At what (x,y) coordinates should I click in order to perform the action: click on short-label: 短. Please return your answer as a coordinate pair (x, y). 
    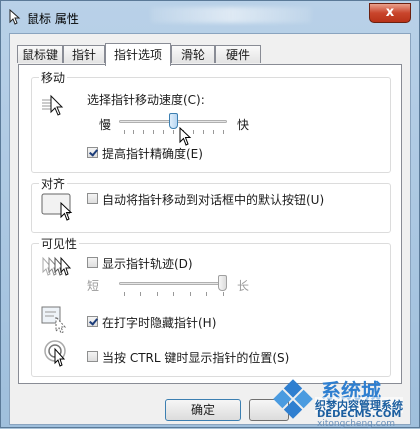
    Looking at the image, I should click on (93, 286).